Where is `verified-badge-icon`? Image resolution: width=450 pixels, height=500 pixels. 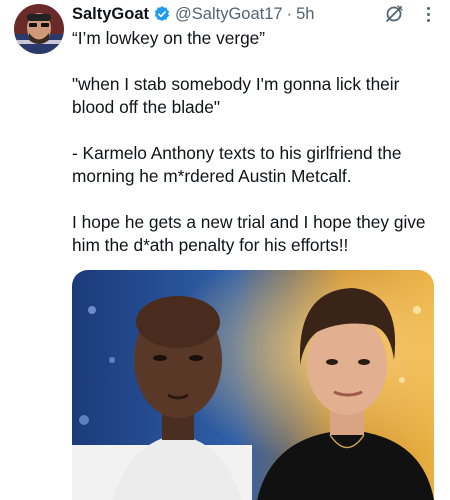
verified-badge-icon is located at coordinates (162, 14).